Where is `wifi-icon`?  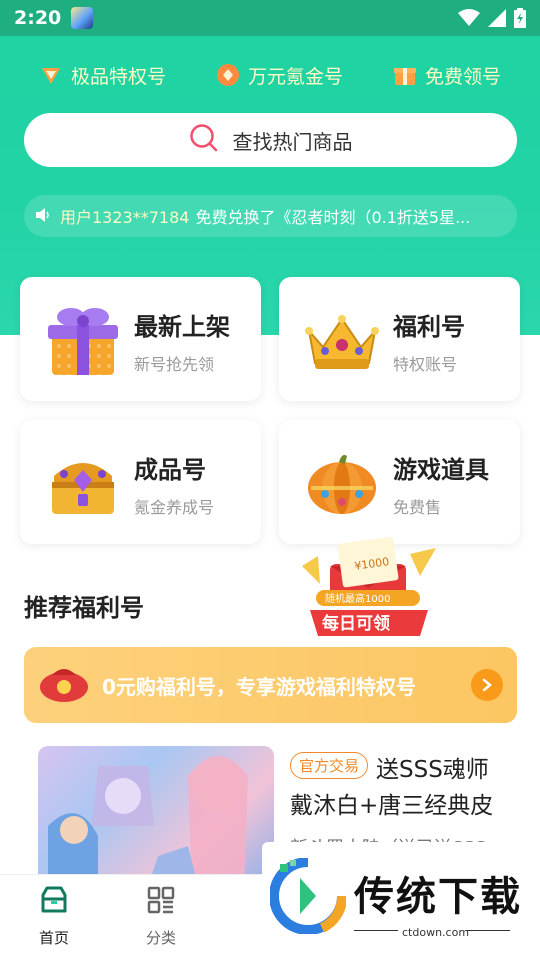 wifi-icon is located at coordinates (469, 18).